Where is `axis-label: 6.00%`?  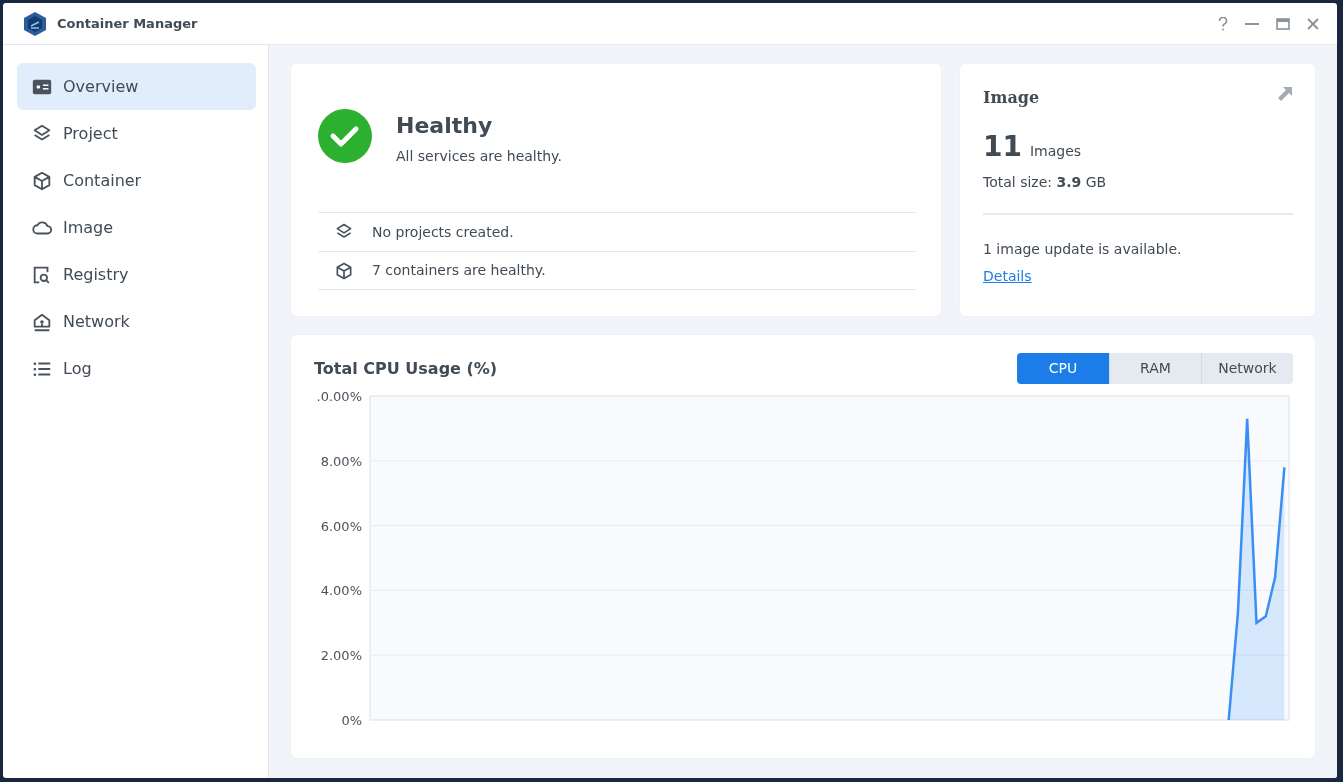 axis-label: 6.00% is located at coordinates (341, 526).